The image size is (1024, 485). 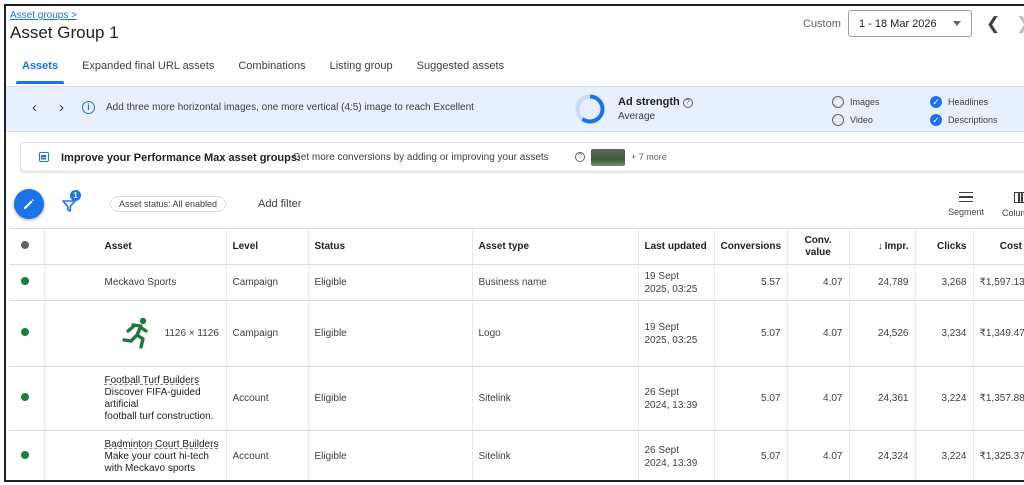 What do you see at coordinates (162, 381) in the screenshot?
I see `sitelink-title: Football Turf Builders` at bounding box center [162, 381].